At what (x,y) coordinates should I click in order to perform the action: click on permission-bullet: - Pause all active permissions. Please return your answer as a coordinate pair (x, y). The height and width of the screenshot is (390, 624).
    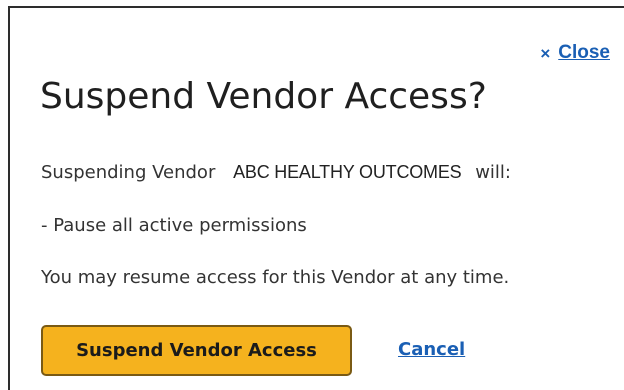
    Looking at the image, I should click on (174, 225).